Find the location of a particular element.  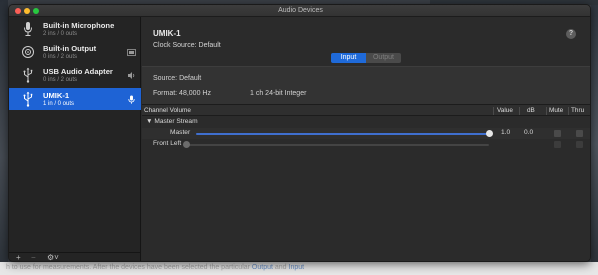

tab-input: Input is located at coordinates (348, 58).